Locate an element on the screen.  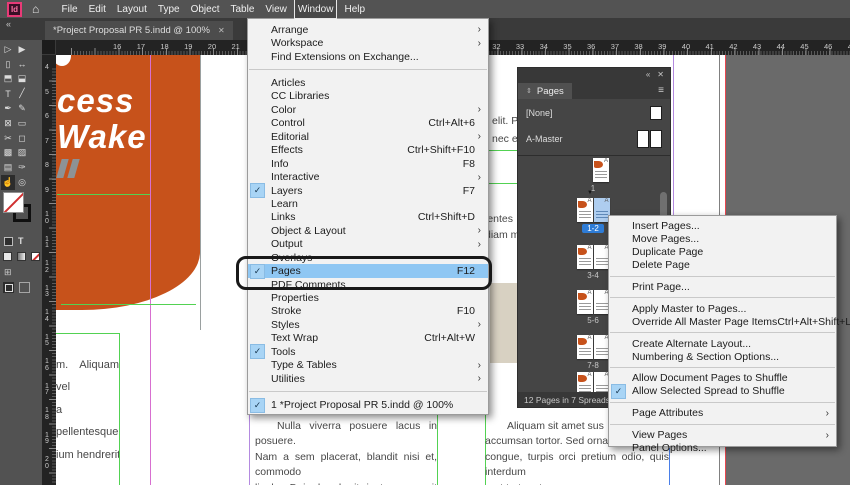
menu-item-1-project-proposal-pr-5-indd-100: ✓ 1 *Project Proposal PR 5.indd @ 100% is located at coordinates (368, 405).